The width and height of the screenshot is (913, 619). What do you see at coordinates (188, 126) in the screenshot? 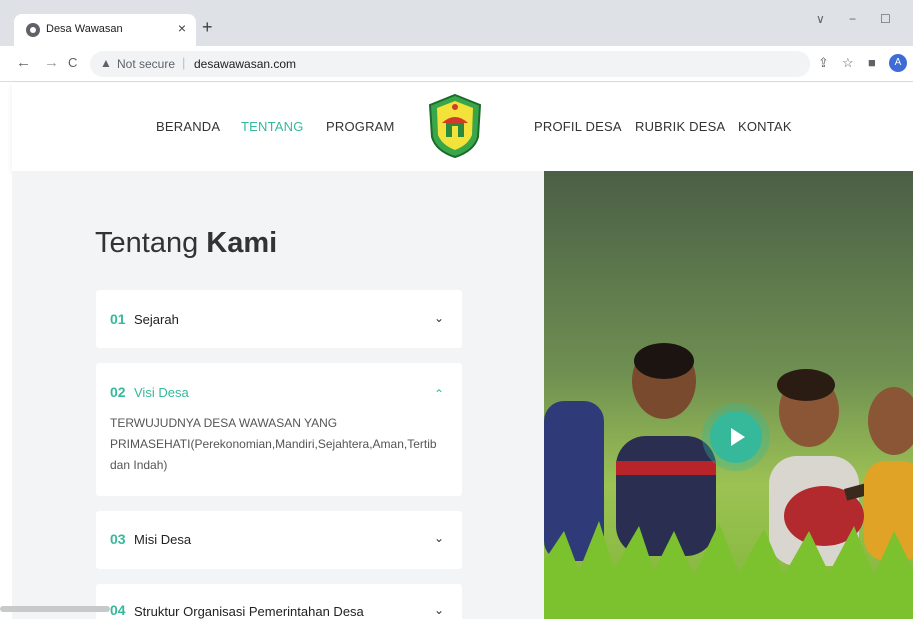
I see `nav-beranda: BERANDA` at bounding box center [188, 126].